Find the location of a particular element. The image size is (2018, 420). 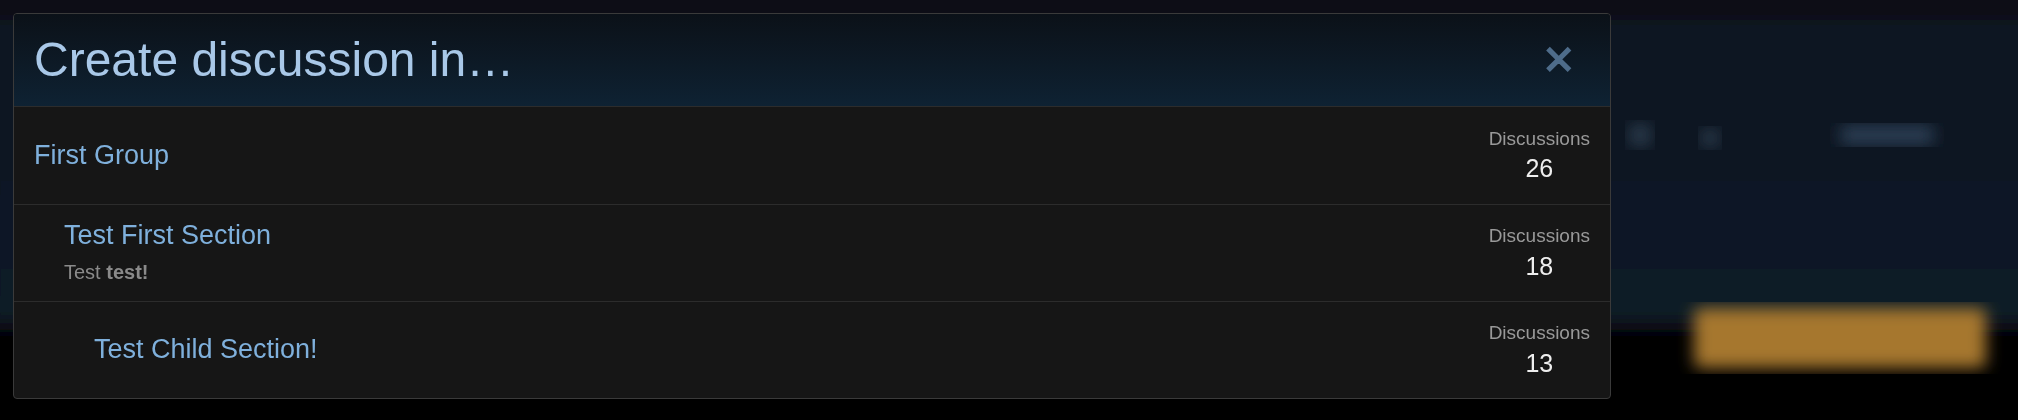

stat-count: 13 is located at coordinates (1539, 363).